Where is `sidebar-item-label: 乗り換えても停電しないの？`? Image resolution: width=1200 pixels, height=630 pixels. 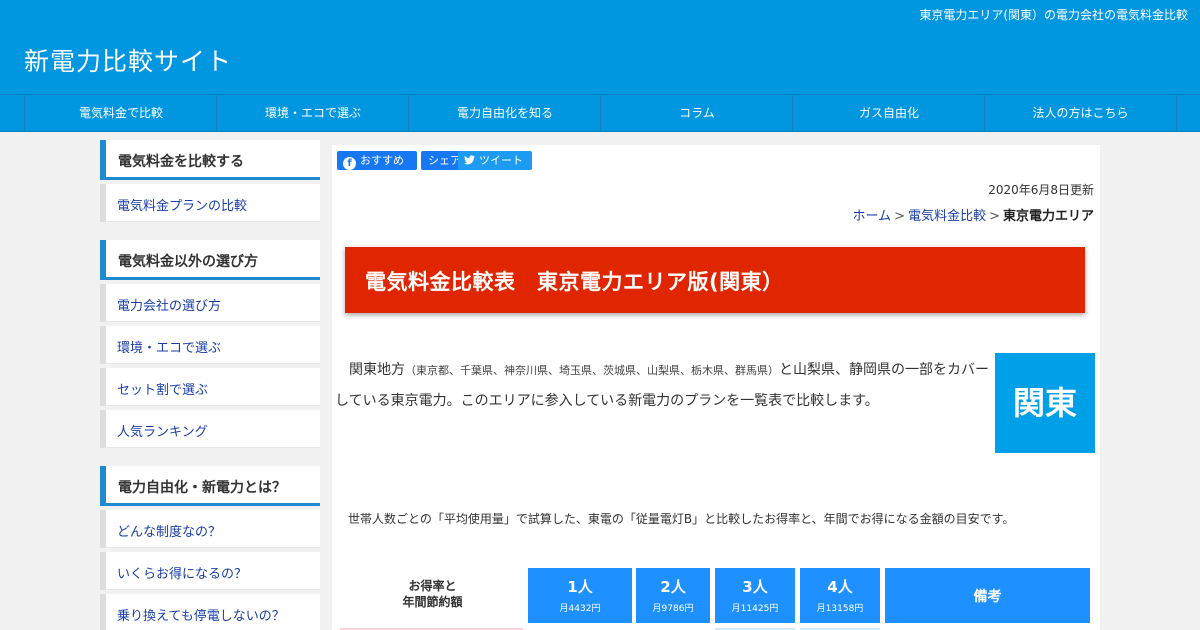
sidebar-item-label: 乗り換えても停電しないの？ is located at coordinates (201, 616).